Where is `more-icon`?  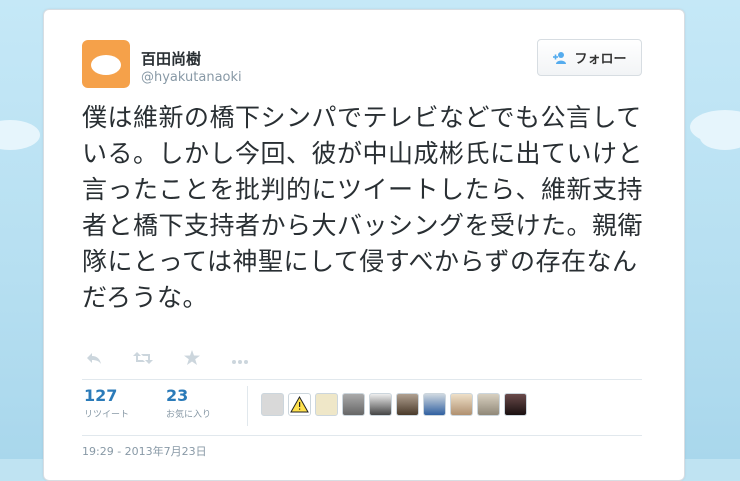
more-icon is located at coordinates (240, 359).